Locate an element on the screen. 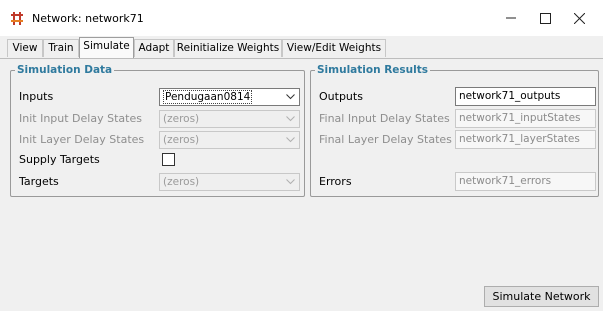 The image size is (603, 311). tab-view: View is located at coordinates (25, 48).